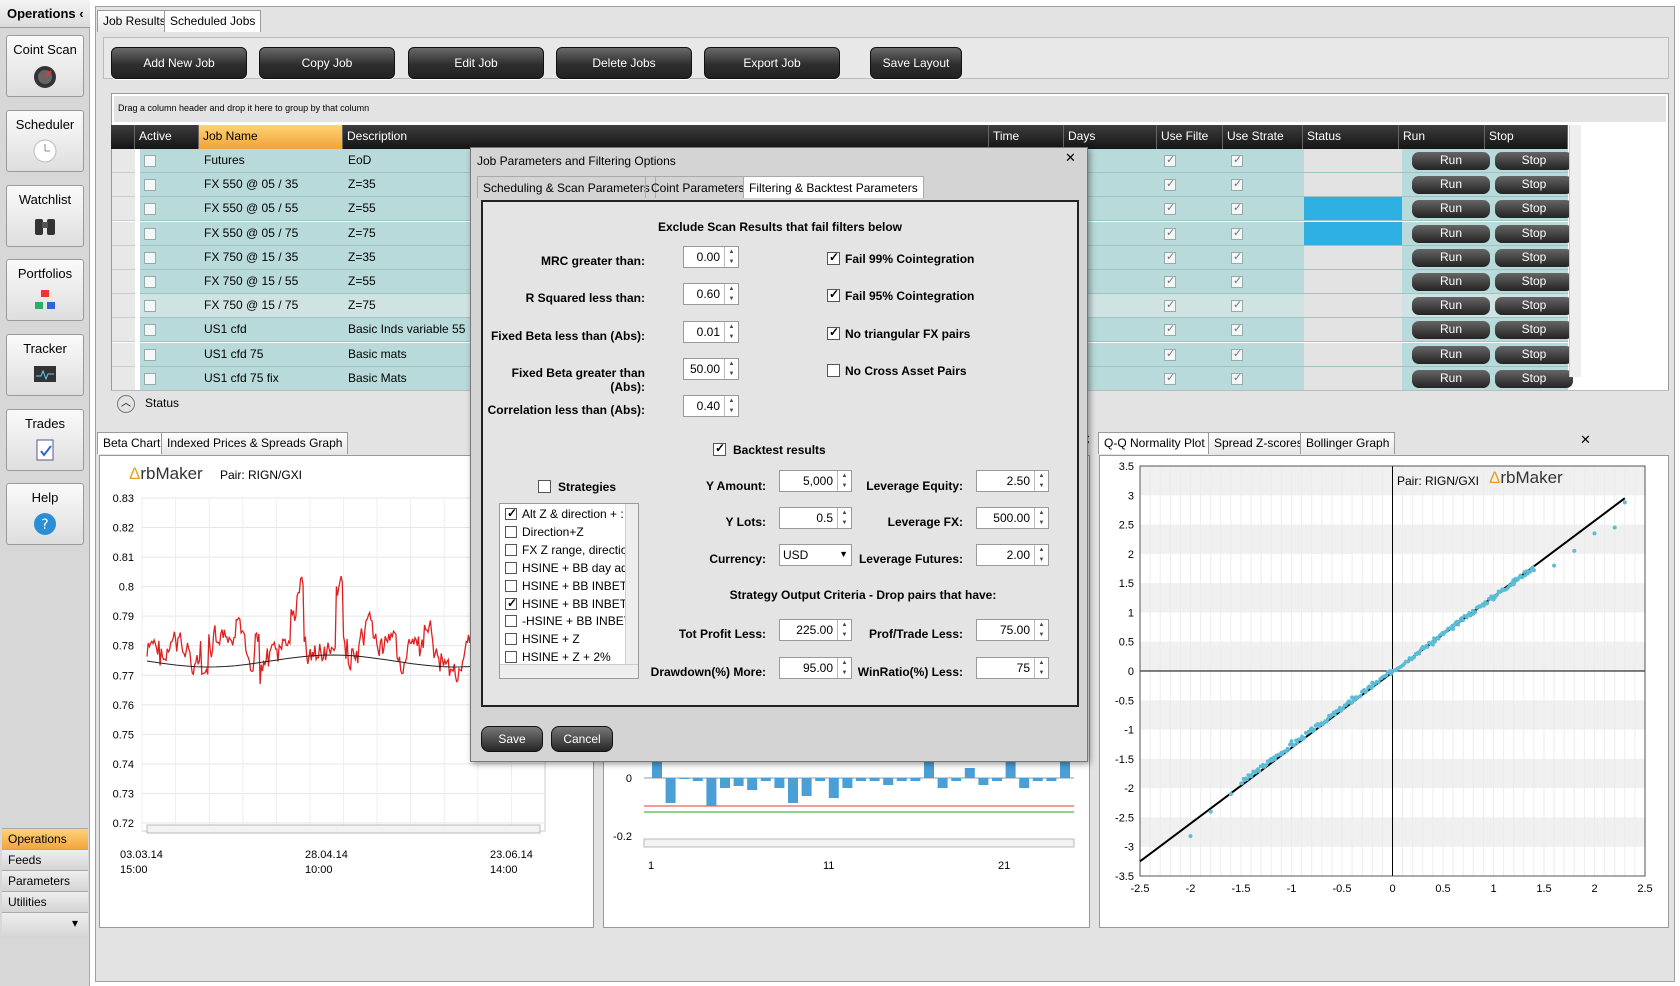 This screenshot has height=986, width=1680. I want to click on strategies-checkbox, so click(544, 486).